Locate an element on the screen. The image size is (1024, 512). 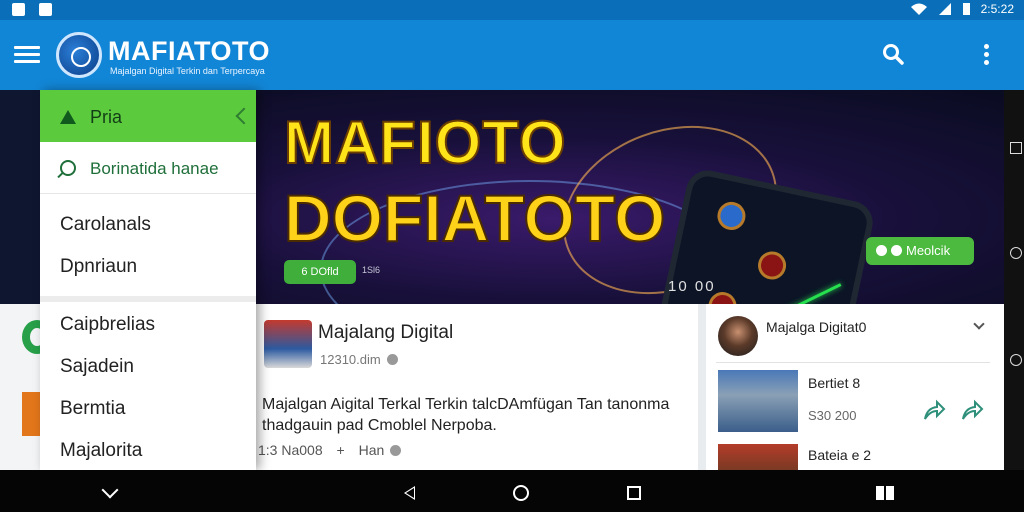
brand-logo is located at coordinates (79, 55).